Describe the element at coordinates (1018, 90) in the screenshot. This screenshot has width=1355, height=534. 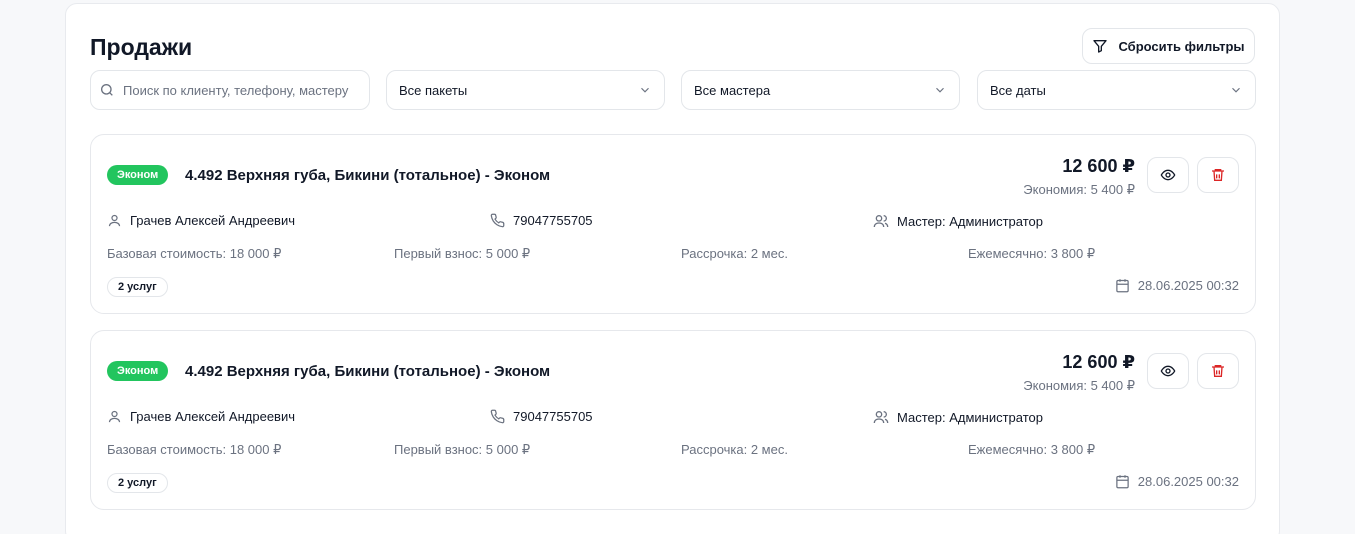
I see `date-select-value: Все даты` at that location.